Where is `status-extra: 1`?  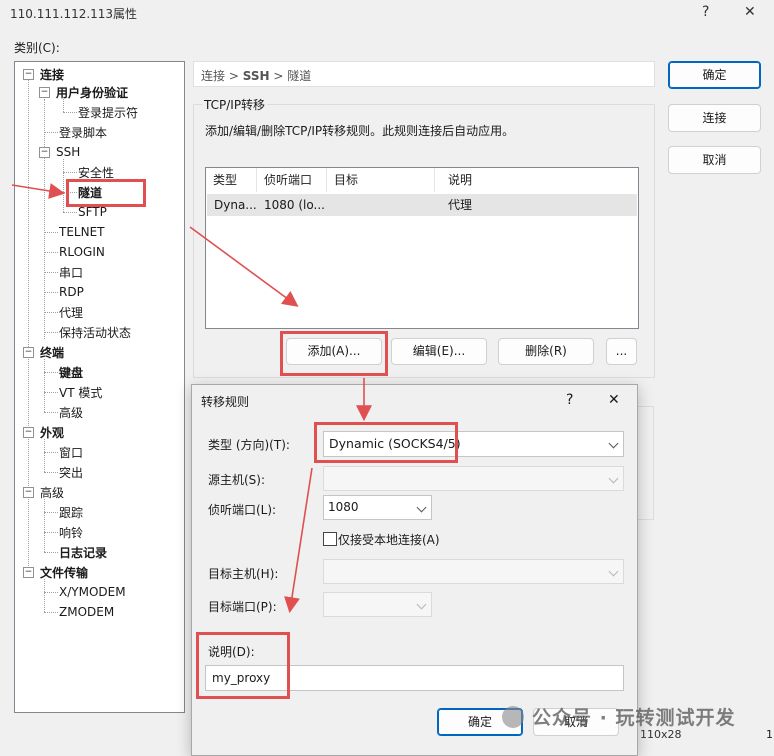
status-extra: 1 is located at coordinates (769, 734).